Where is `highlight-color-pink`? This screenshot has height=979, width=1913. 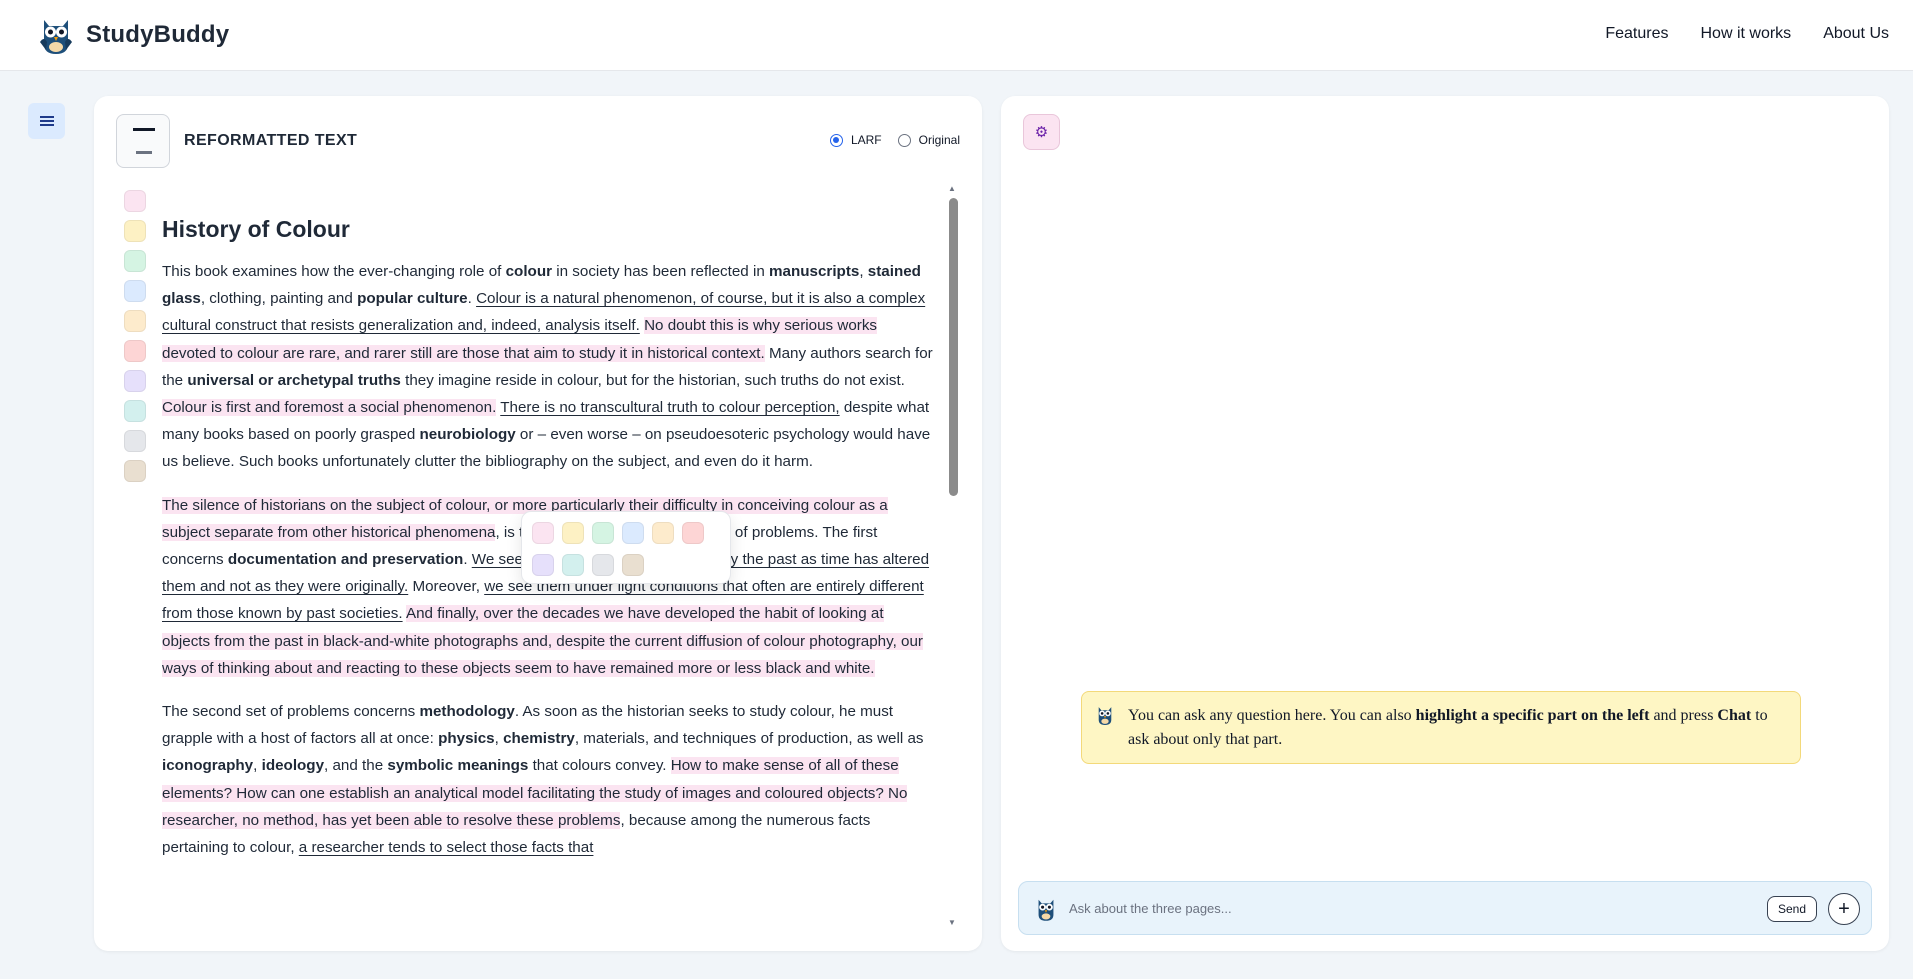
highlight-color-pink is located at coordinates (135, 201).